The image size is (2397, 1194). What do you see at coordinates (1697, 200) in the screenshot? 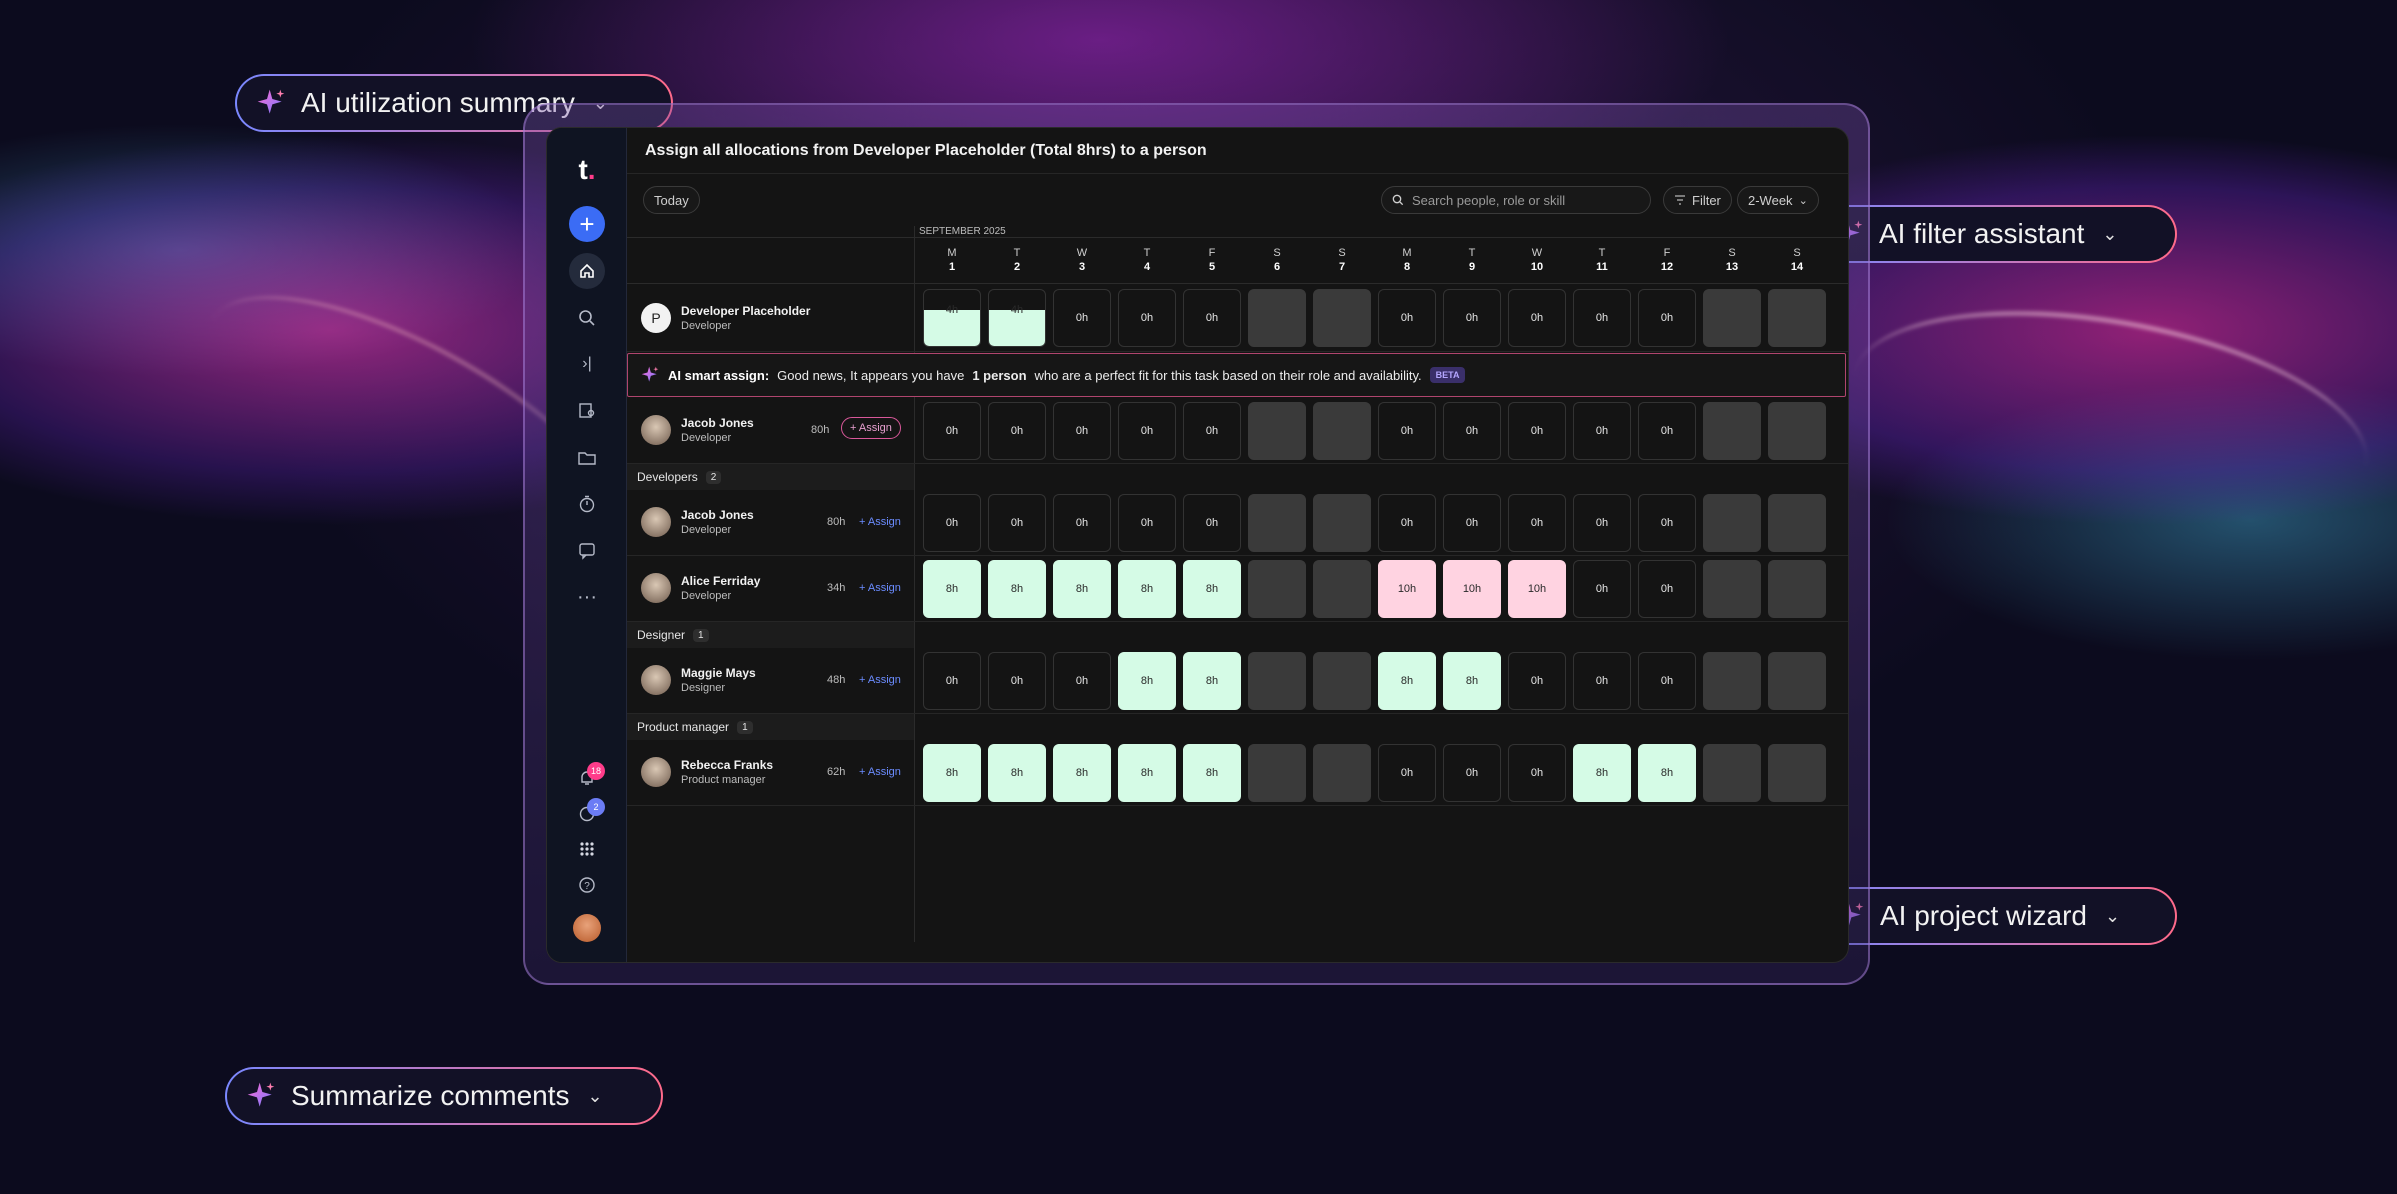
I see `filter-button: Filter` at bounding box center [1697, 200].